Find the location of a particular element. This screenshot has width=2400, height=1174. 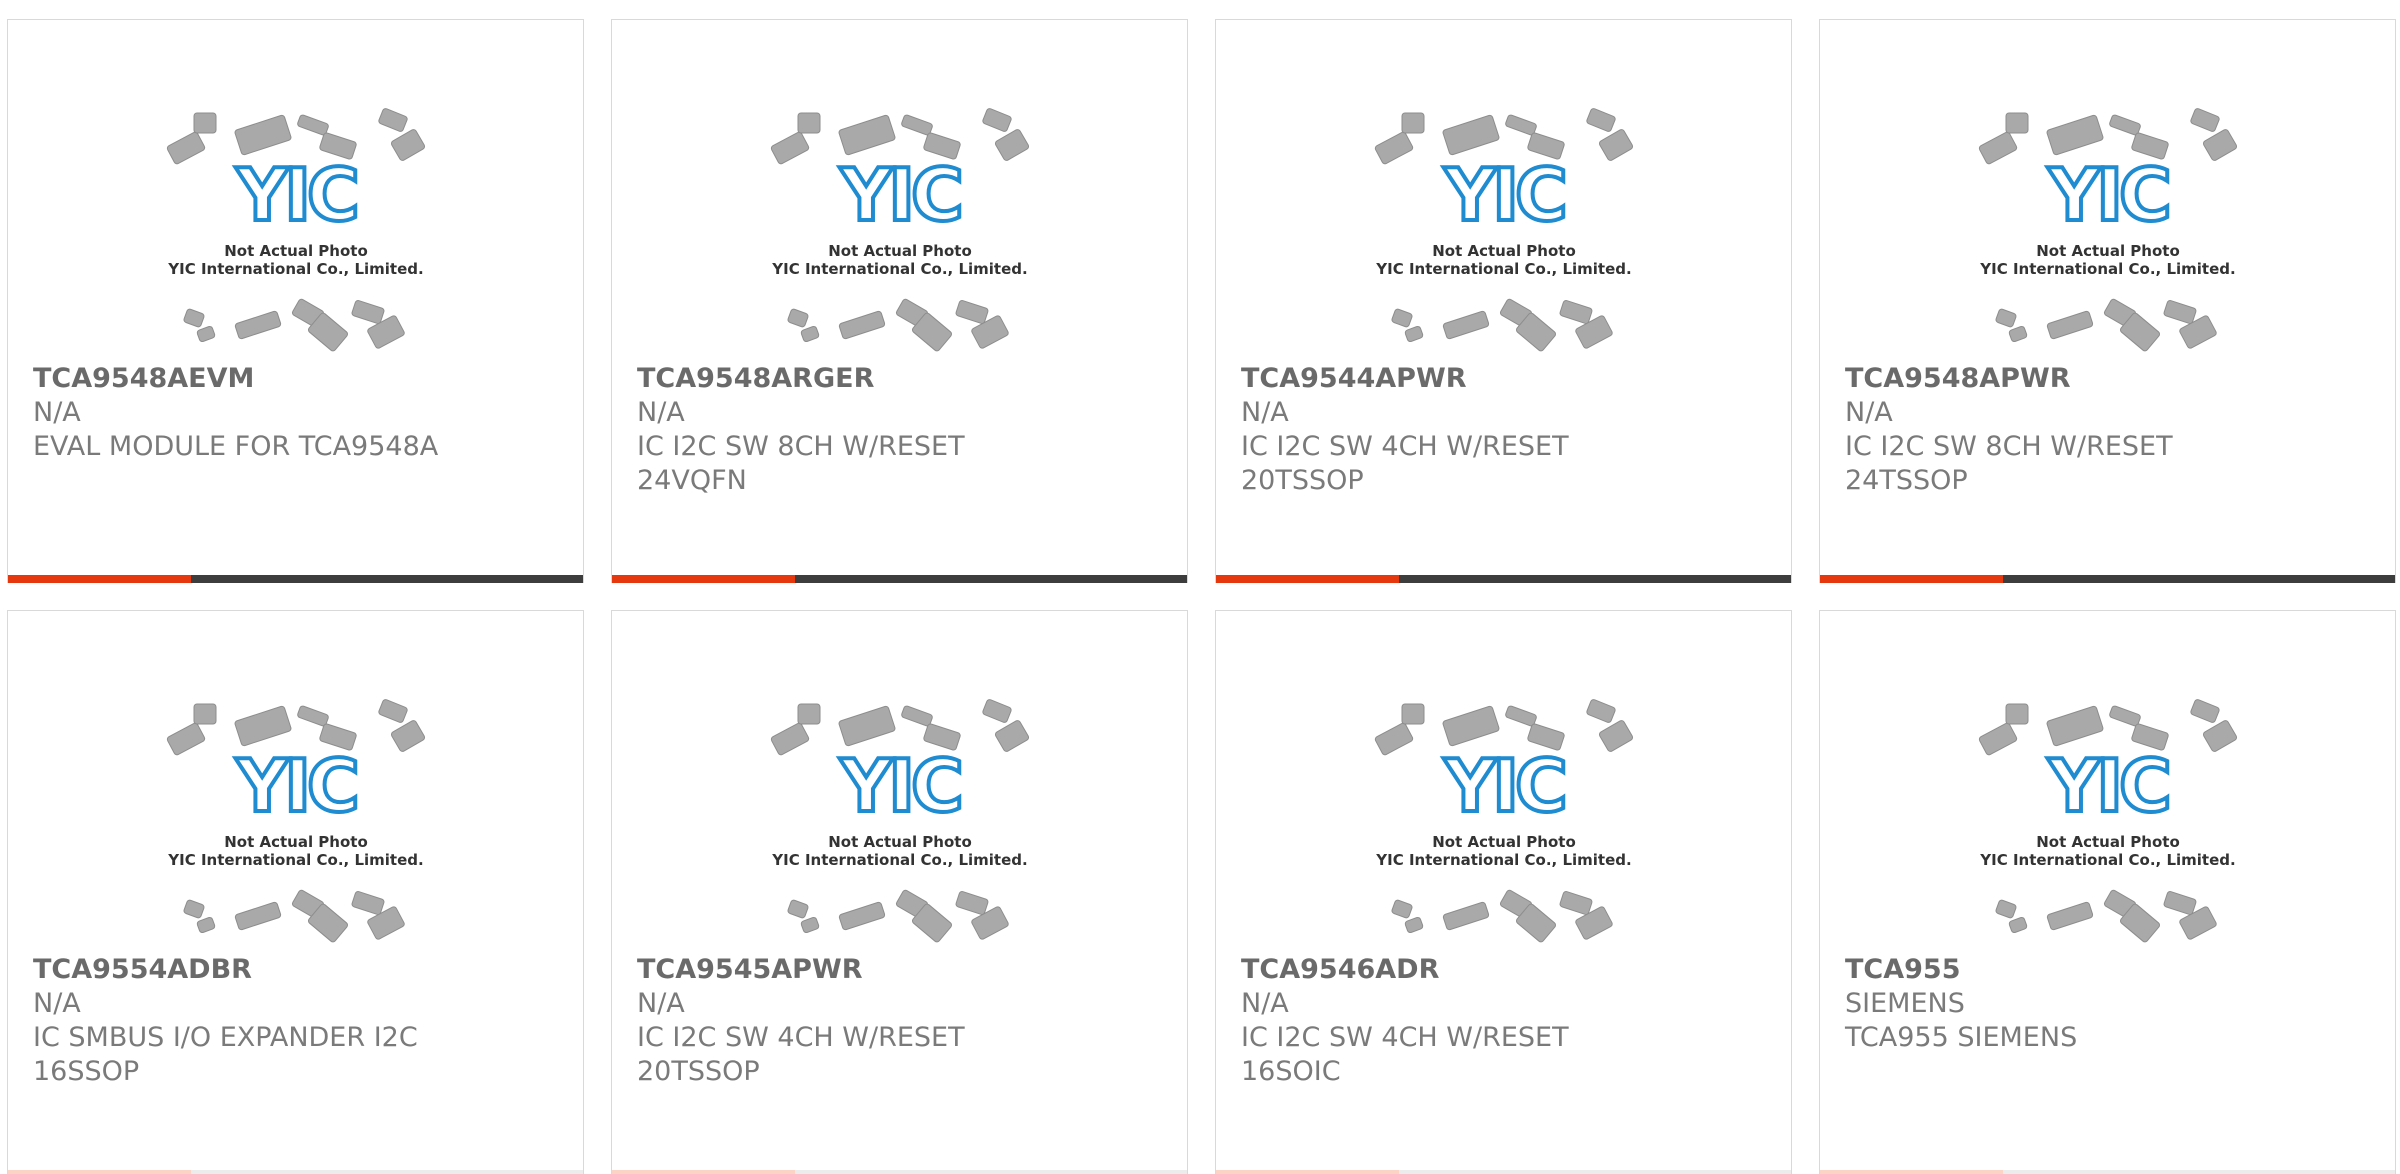

part-number-link: TCA9546ADR is located at coordinates (1506, 970).